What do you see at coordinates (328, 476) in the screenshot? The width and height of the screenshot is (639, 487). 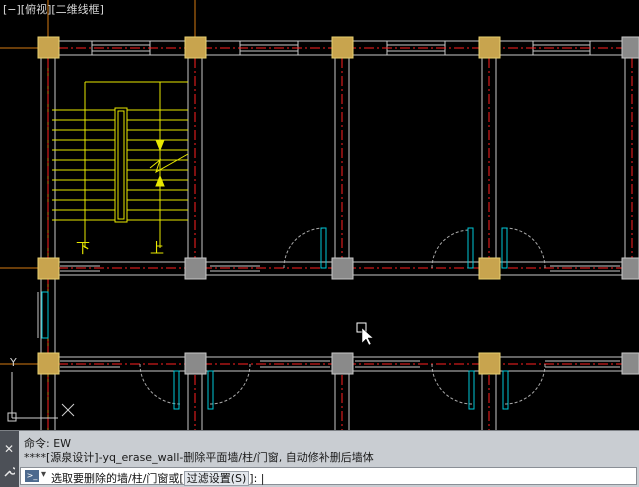 I see `command-input: >_ ▾ 选取要删除的墙/柱/门窗或[过滤设置(S)]: |` at bounding box center [328, 476].